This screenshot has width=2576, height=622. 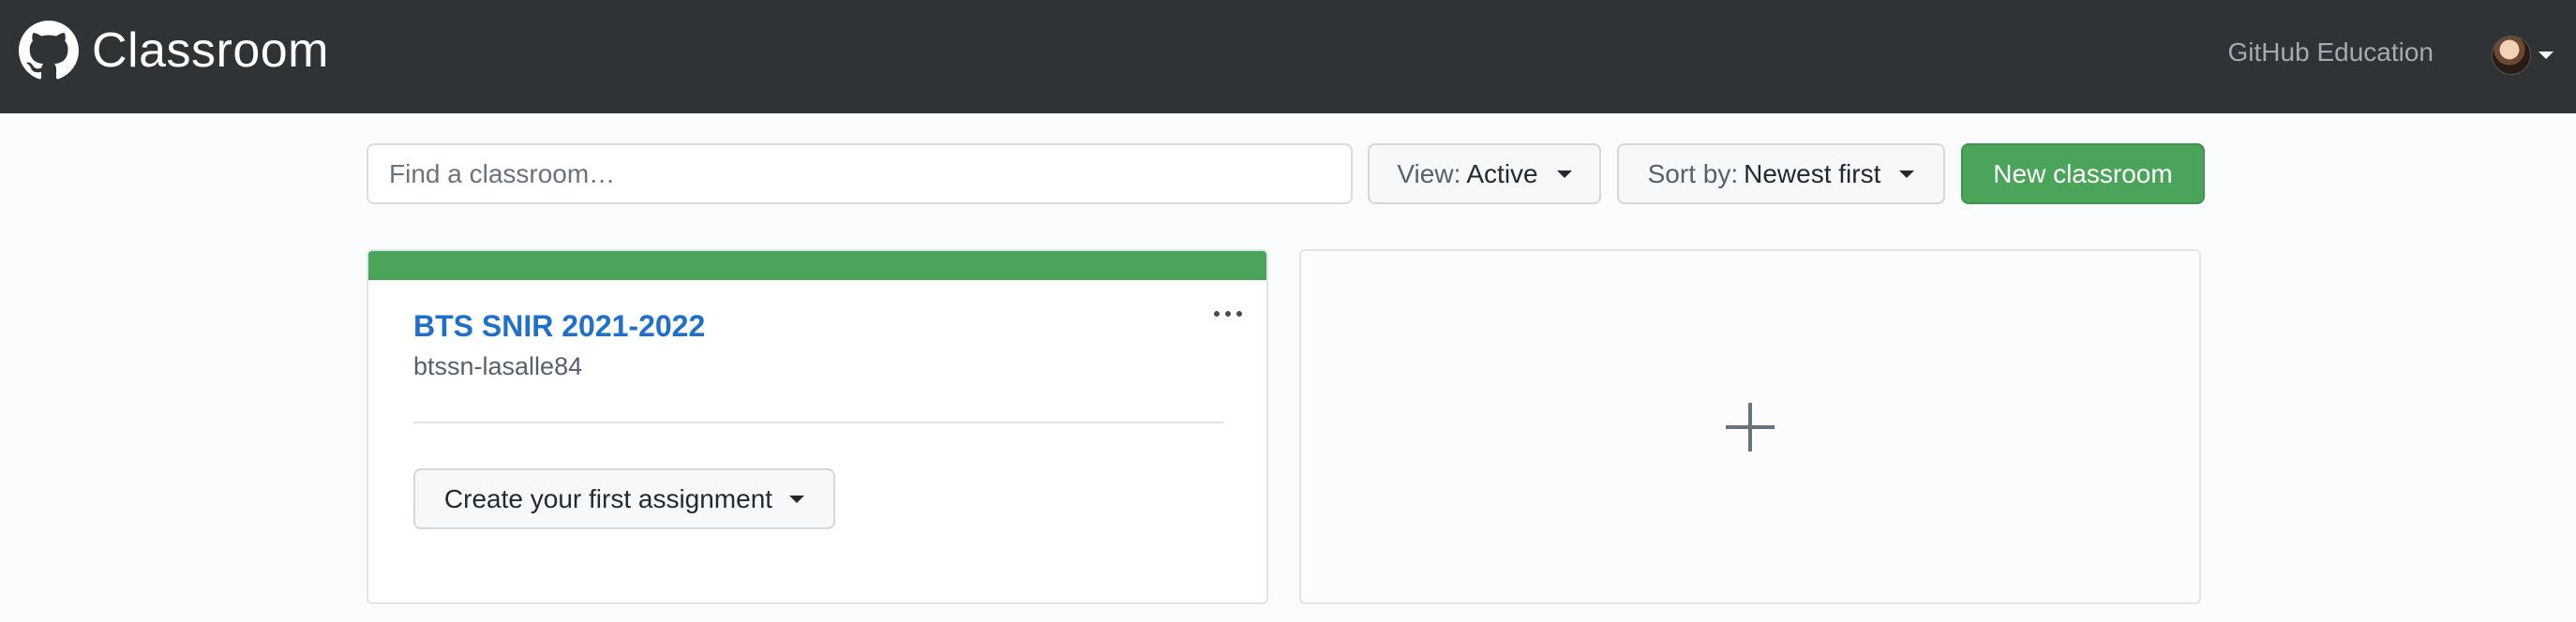 What do you see at coordinates (1693, 173) in the screenshot?
I see `sort-label: Sort by:` at bounding box center [1693, 173].